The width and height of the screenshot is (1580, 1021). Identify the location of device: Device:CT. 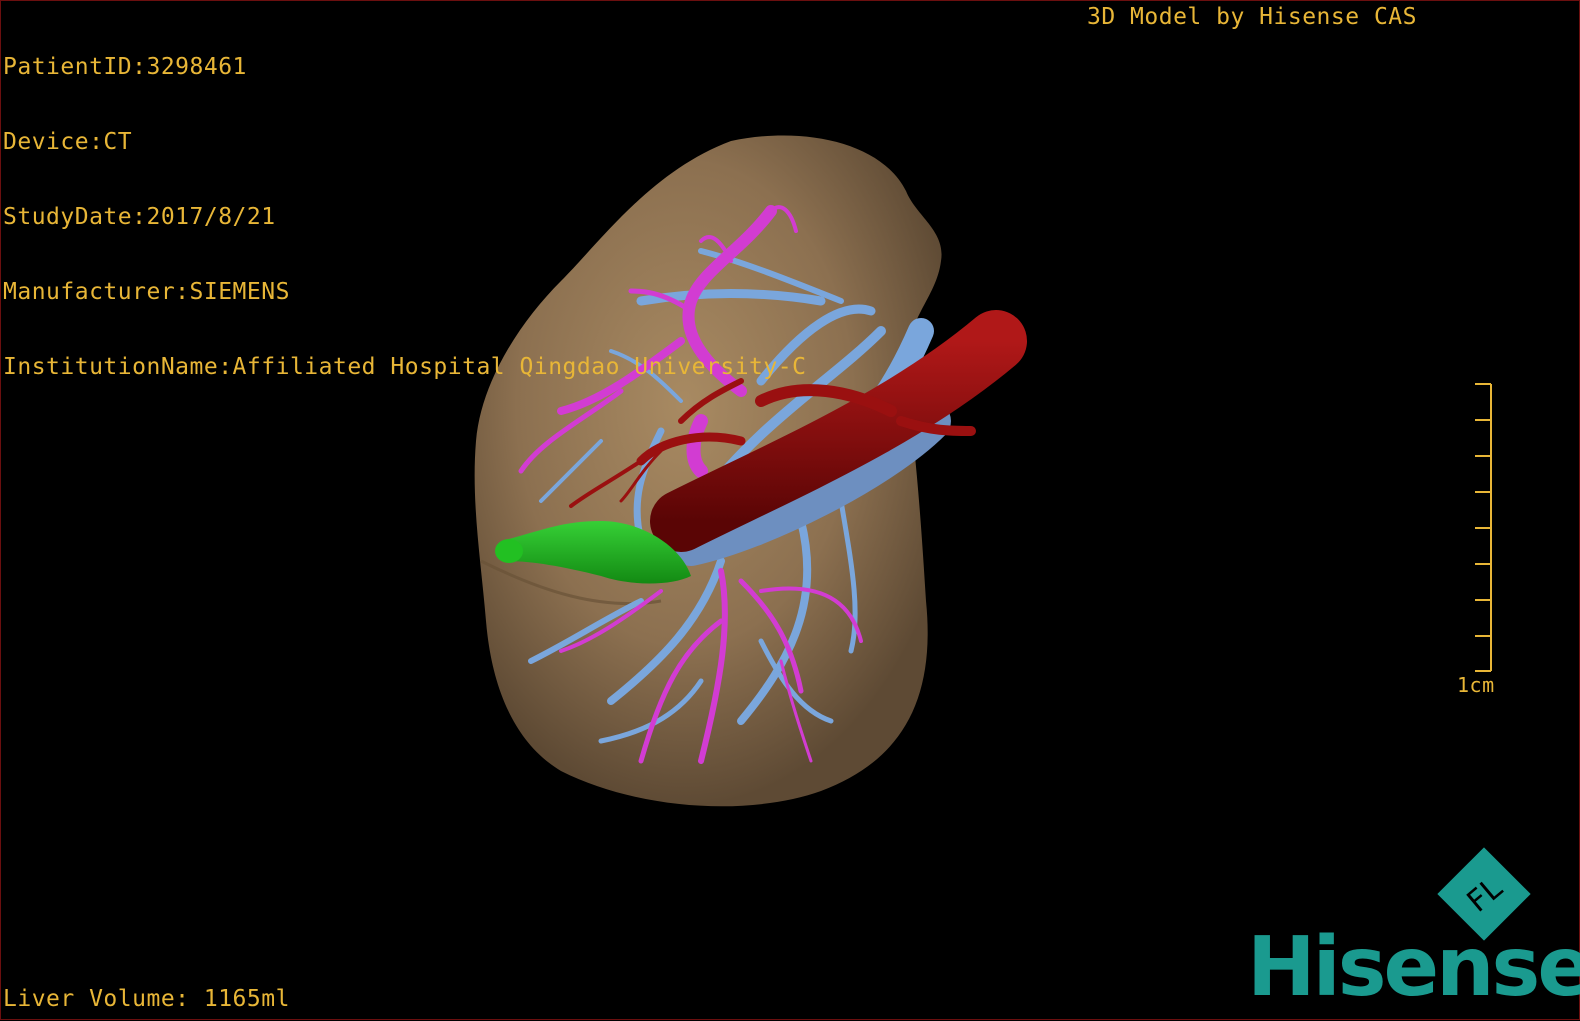
(68, 142).